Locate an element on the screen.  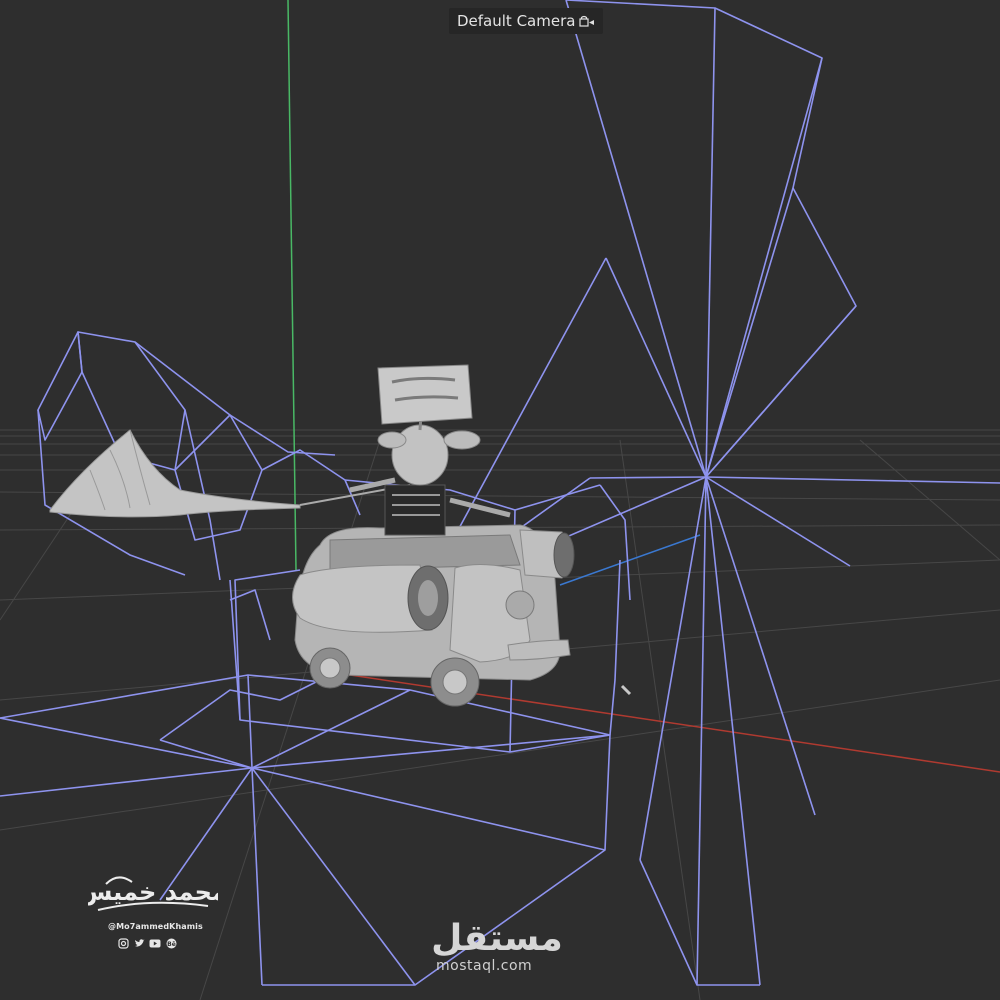
z-axis is located at coordinates (630, 560).